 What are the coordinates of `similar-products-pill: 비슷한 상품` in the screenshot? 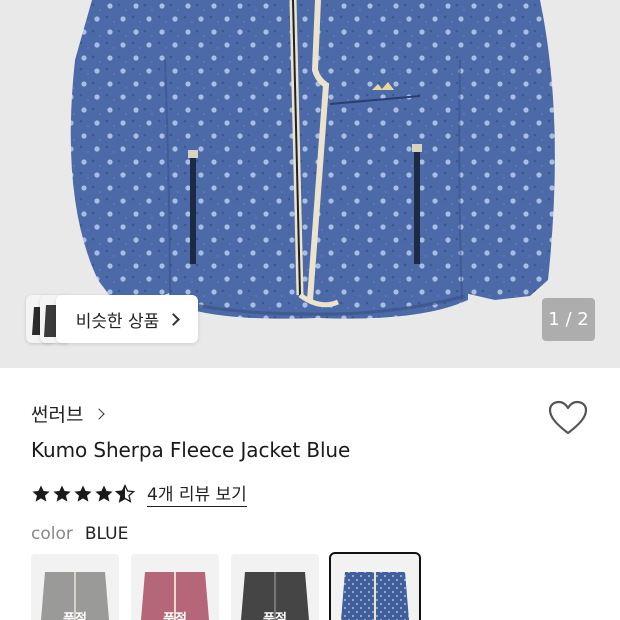 It's located at (127, 319).